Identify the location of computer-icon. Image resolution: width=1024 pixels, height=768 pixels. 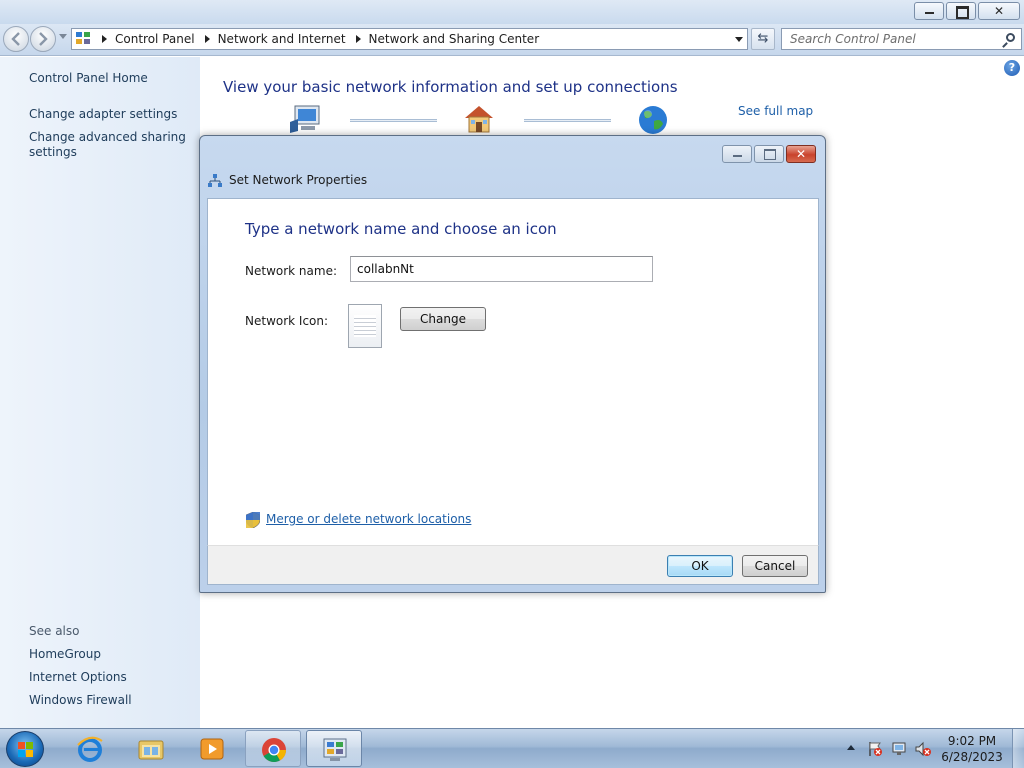
(305, 119).